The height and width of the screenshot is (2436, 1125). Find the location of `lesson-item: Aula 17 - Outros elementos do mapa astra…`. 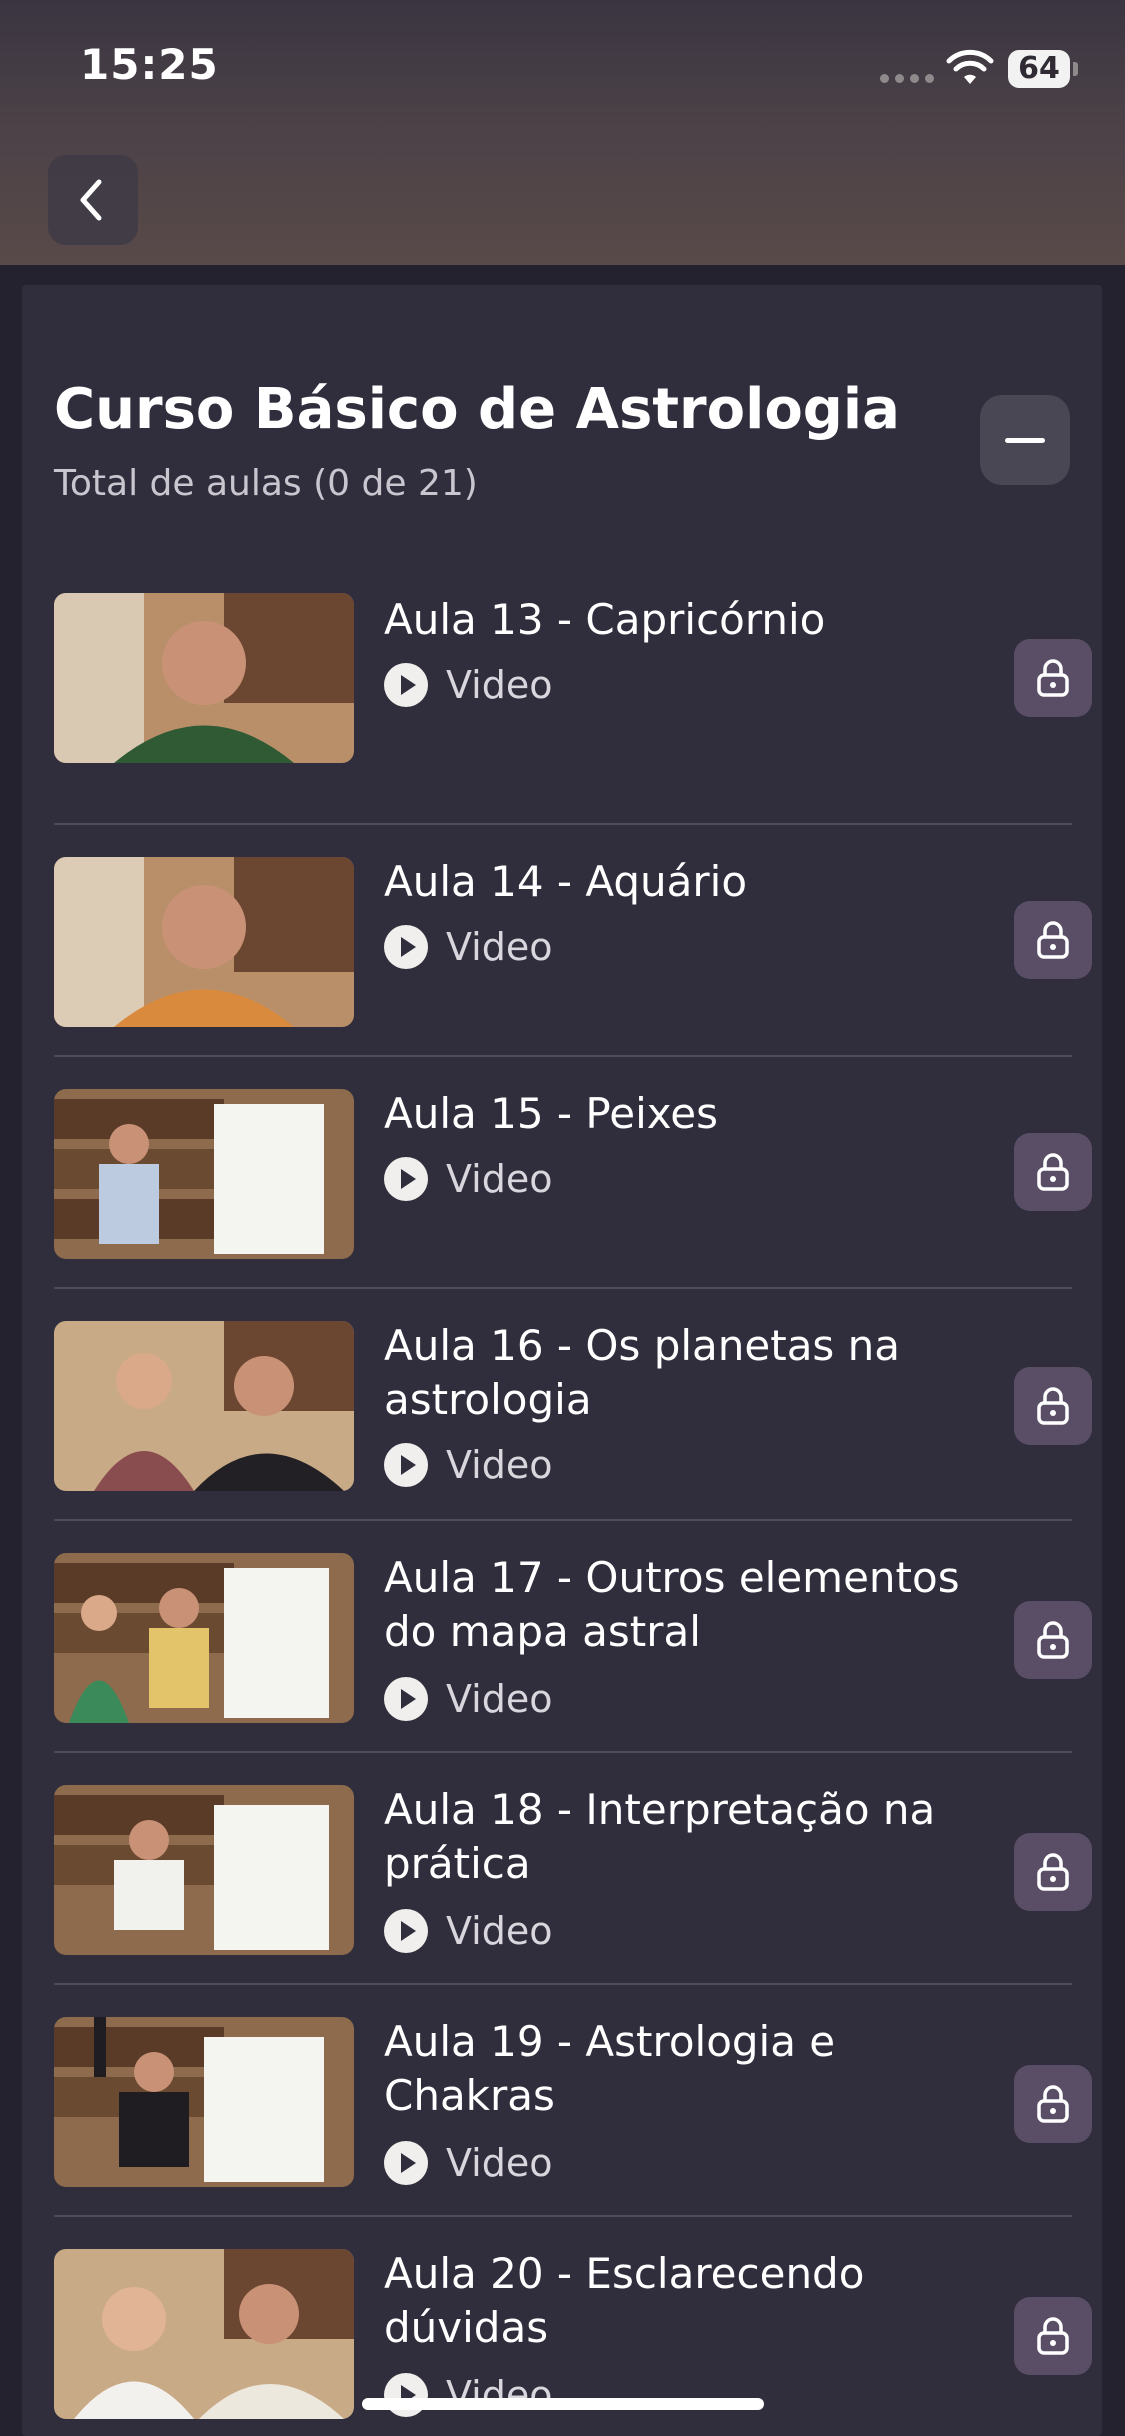

lesson-item: Aula 17 - Outros elementos do mapa astra… is located at coordinates (573, 1637).